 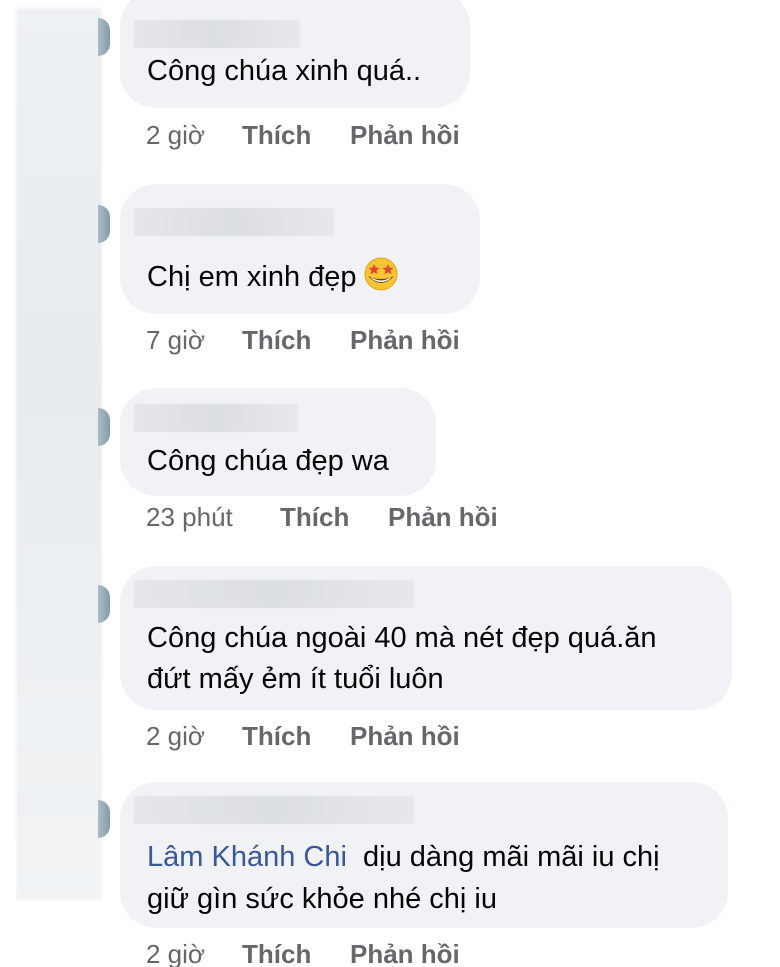 What do you see at coordinates (252, 277) in the screenshot?
I see `comment-text: Chị em xinh đẹp` at bounding box center [252, 277].